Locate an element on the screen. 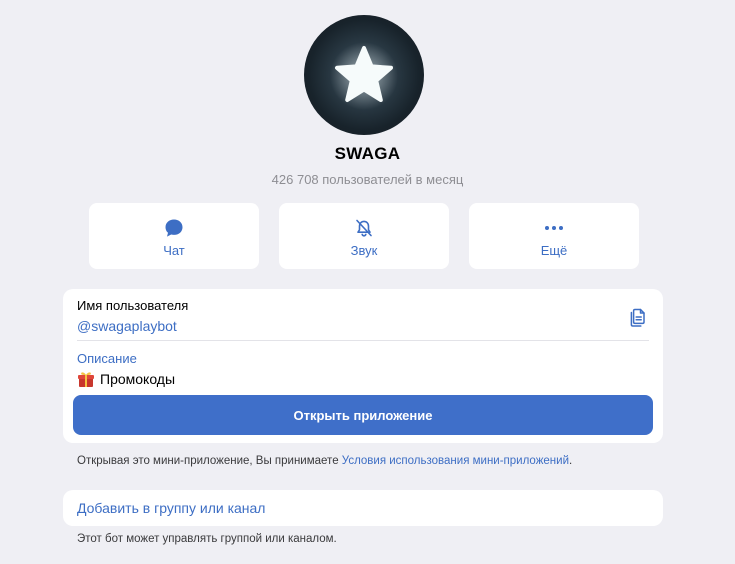  sound-button: Звук is located at coordinates (364, 236).